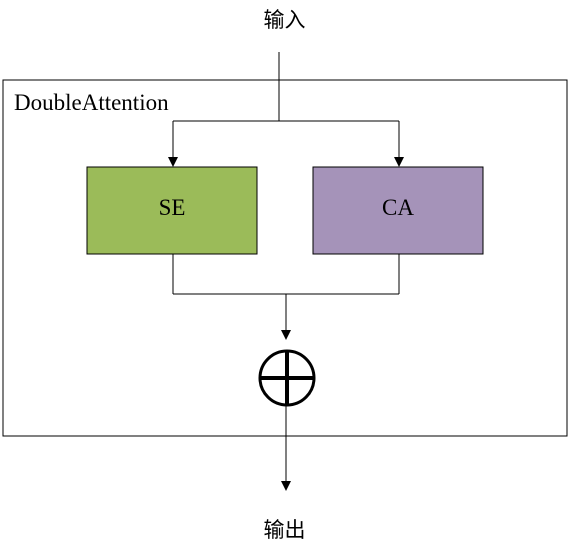 This screenshot has height=552, width=569. What do you see at coordinates (91, 102) in the screenshot?
I see `module-title: DoubleAttention` at bounding box center [91, 102].